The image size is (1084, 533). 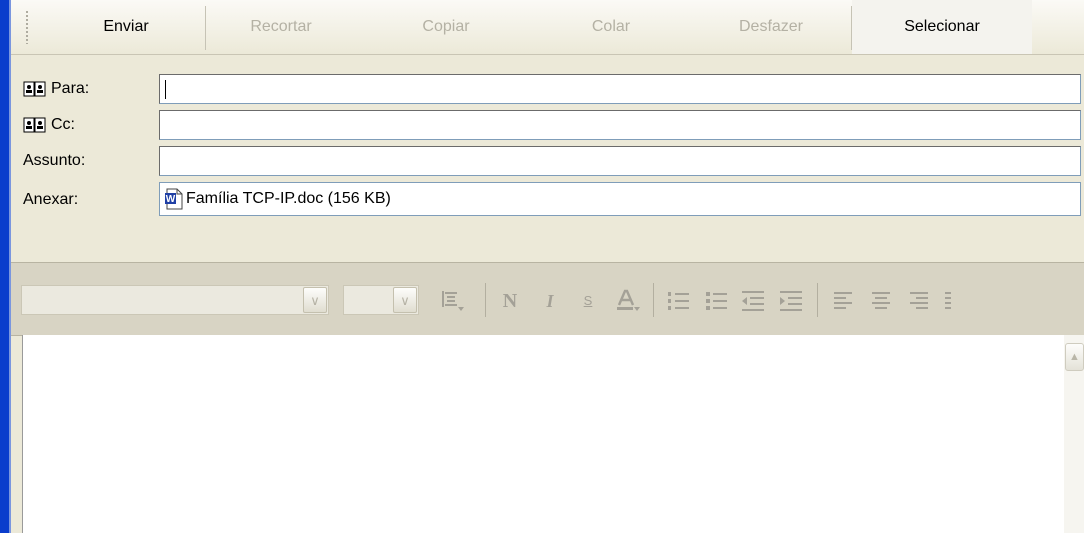 What do you see at coordinates (679, 301) in the screenshot?
I see `numbered-list-icon` at bounding box center [679, 301].